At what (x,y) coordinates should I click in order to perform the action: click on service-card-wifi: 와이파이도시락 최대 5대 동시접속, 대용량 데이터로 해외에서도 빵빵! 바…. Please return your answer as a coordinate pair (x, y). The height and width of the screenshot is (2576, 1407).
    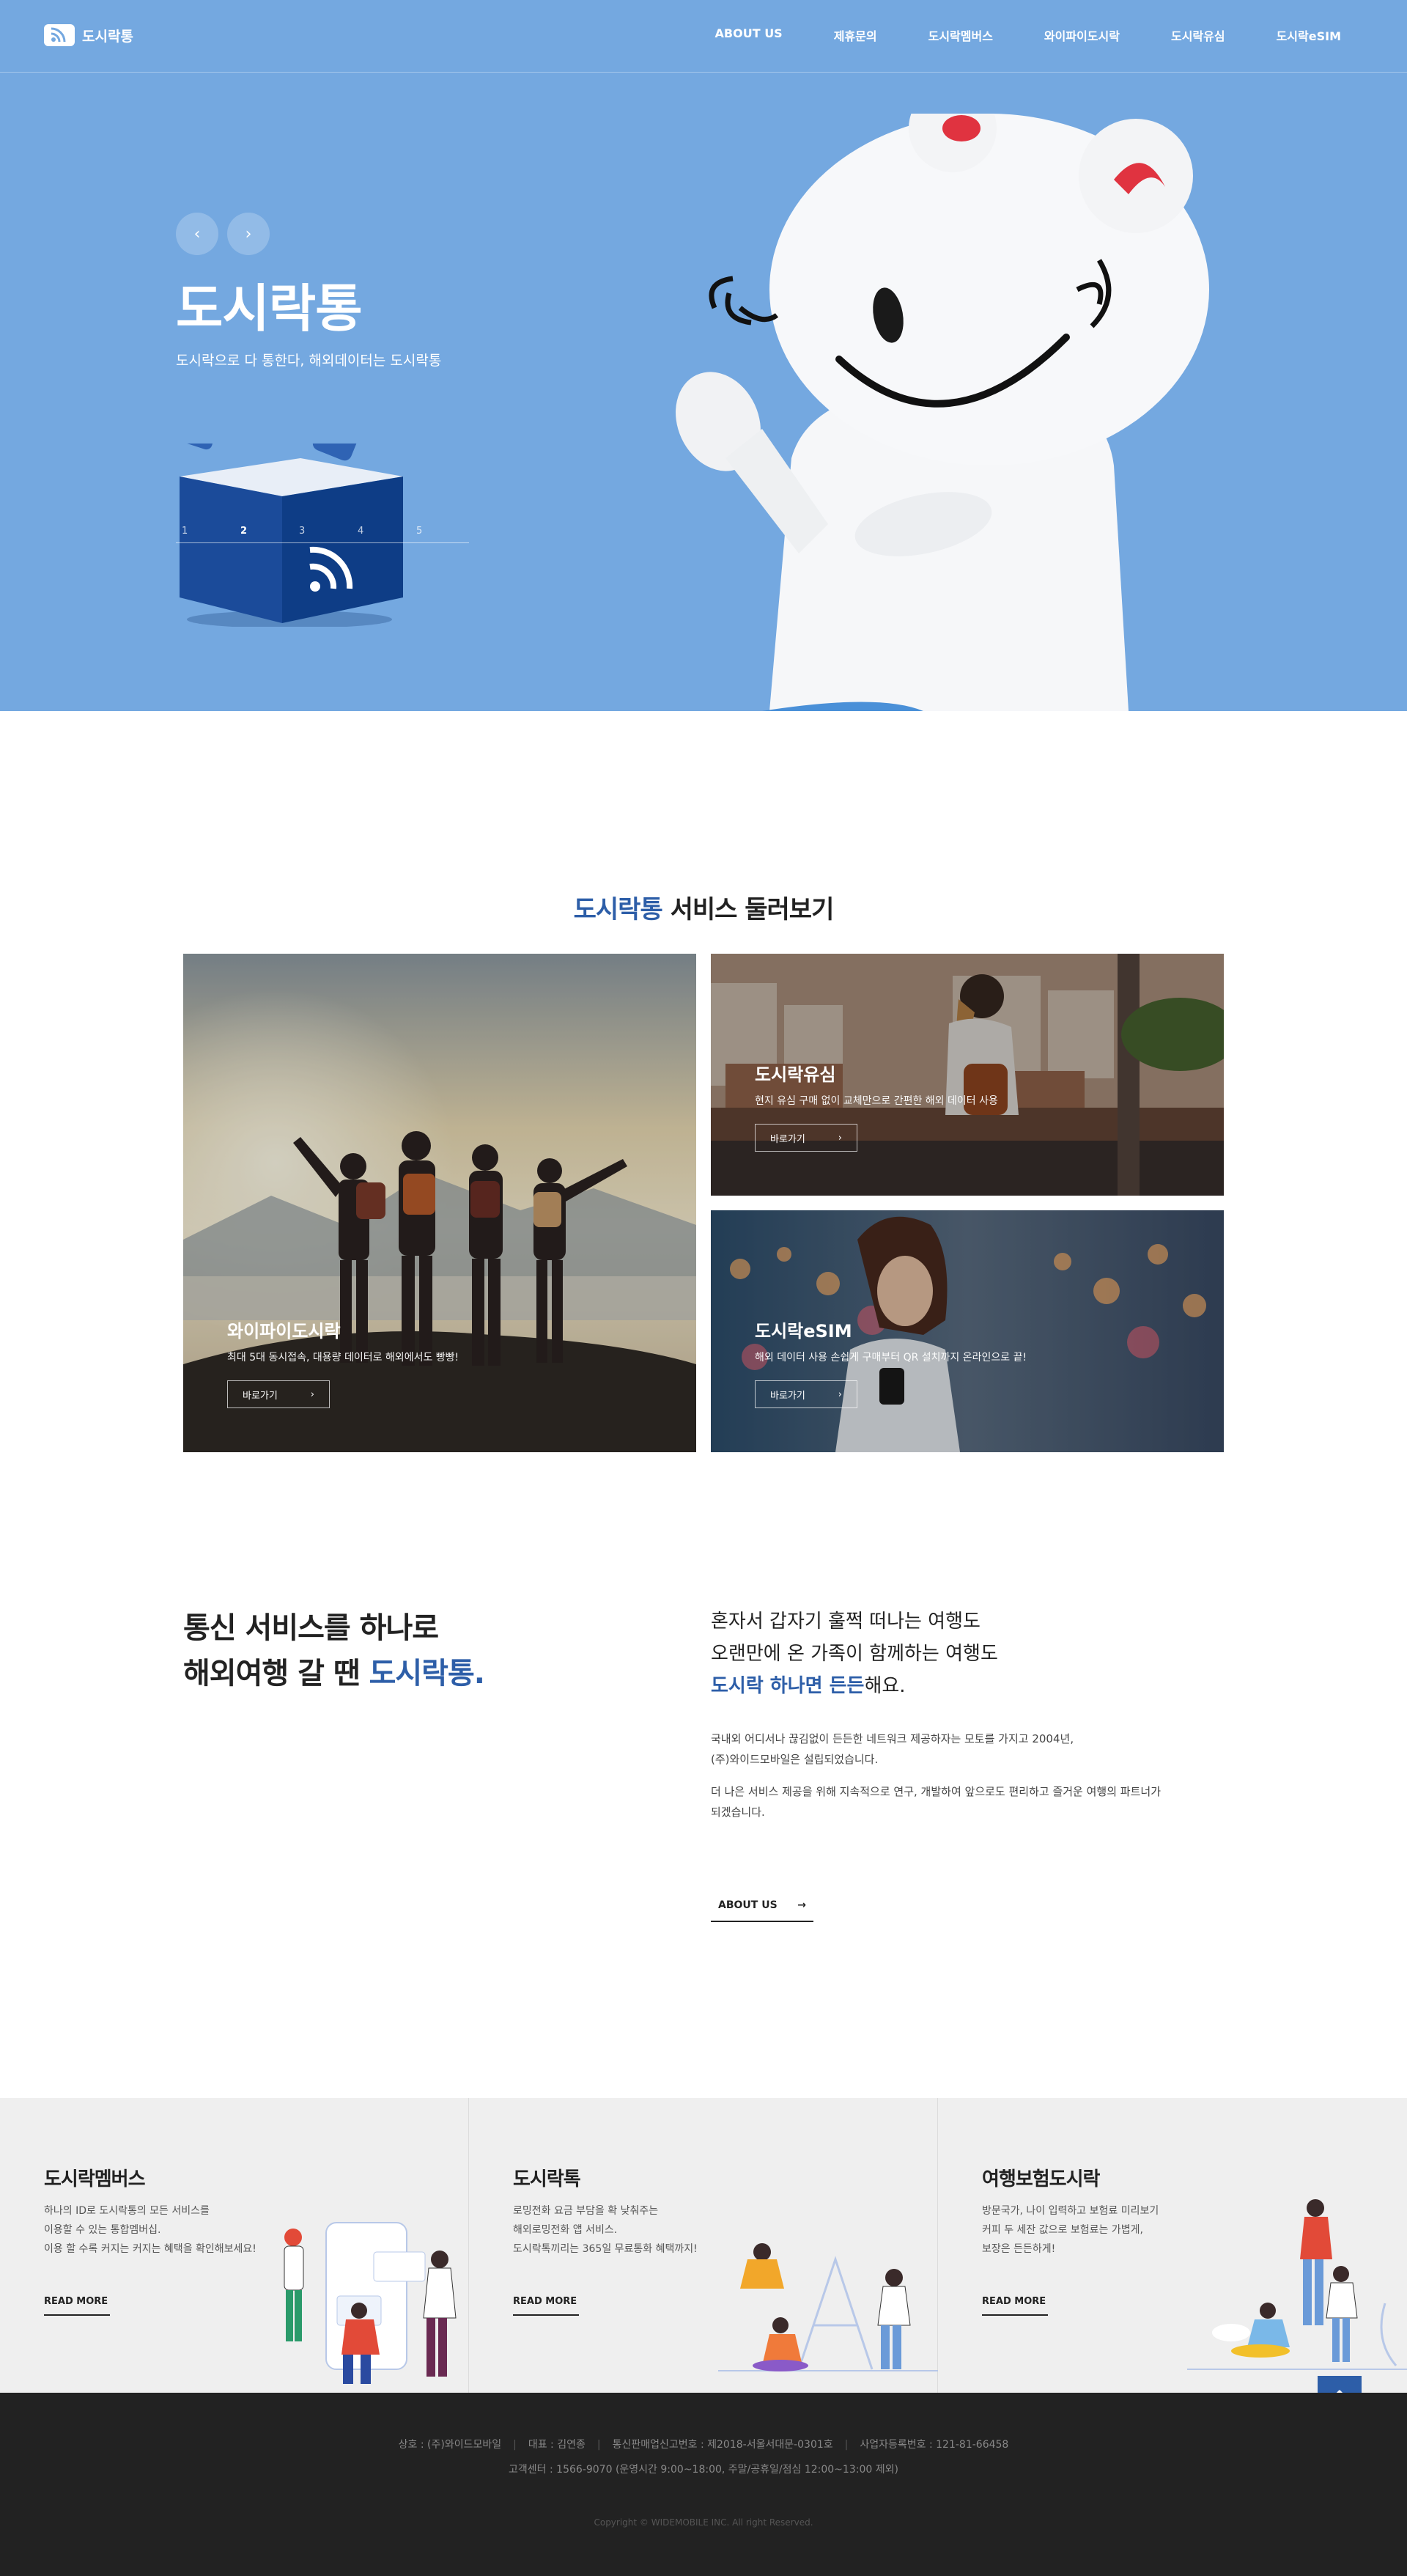
    Looking at the image, I should click on (439, 1203).